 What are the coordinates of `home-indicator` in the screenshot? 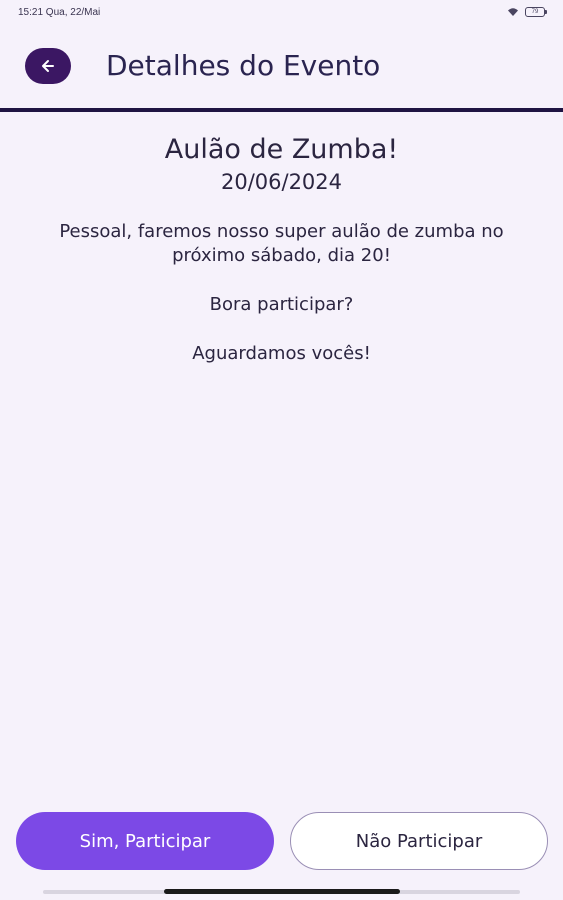 It's located at (282, 891).